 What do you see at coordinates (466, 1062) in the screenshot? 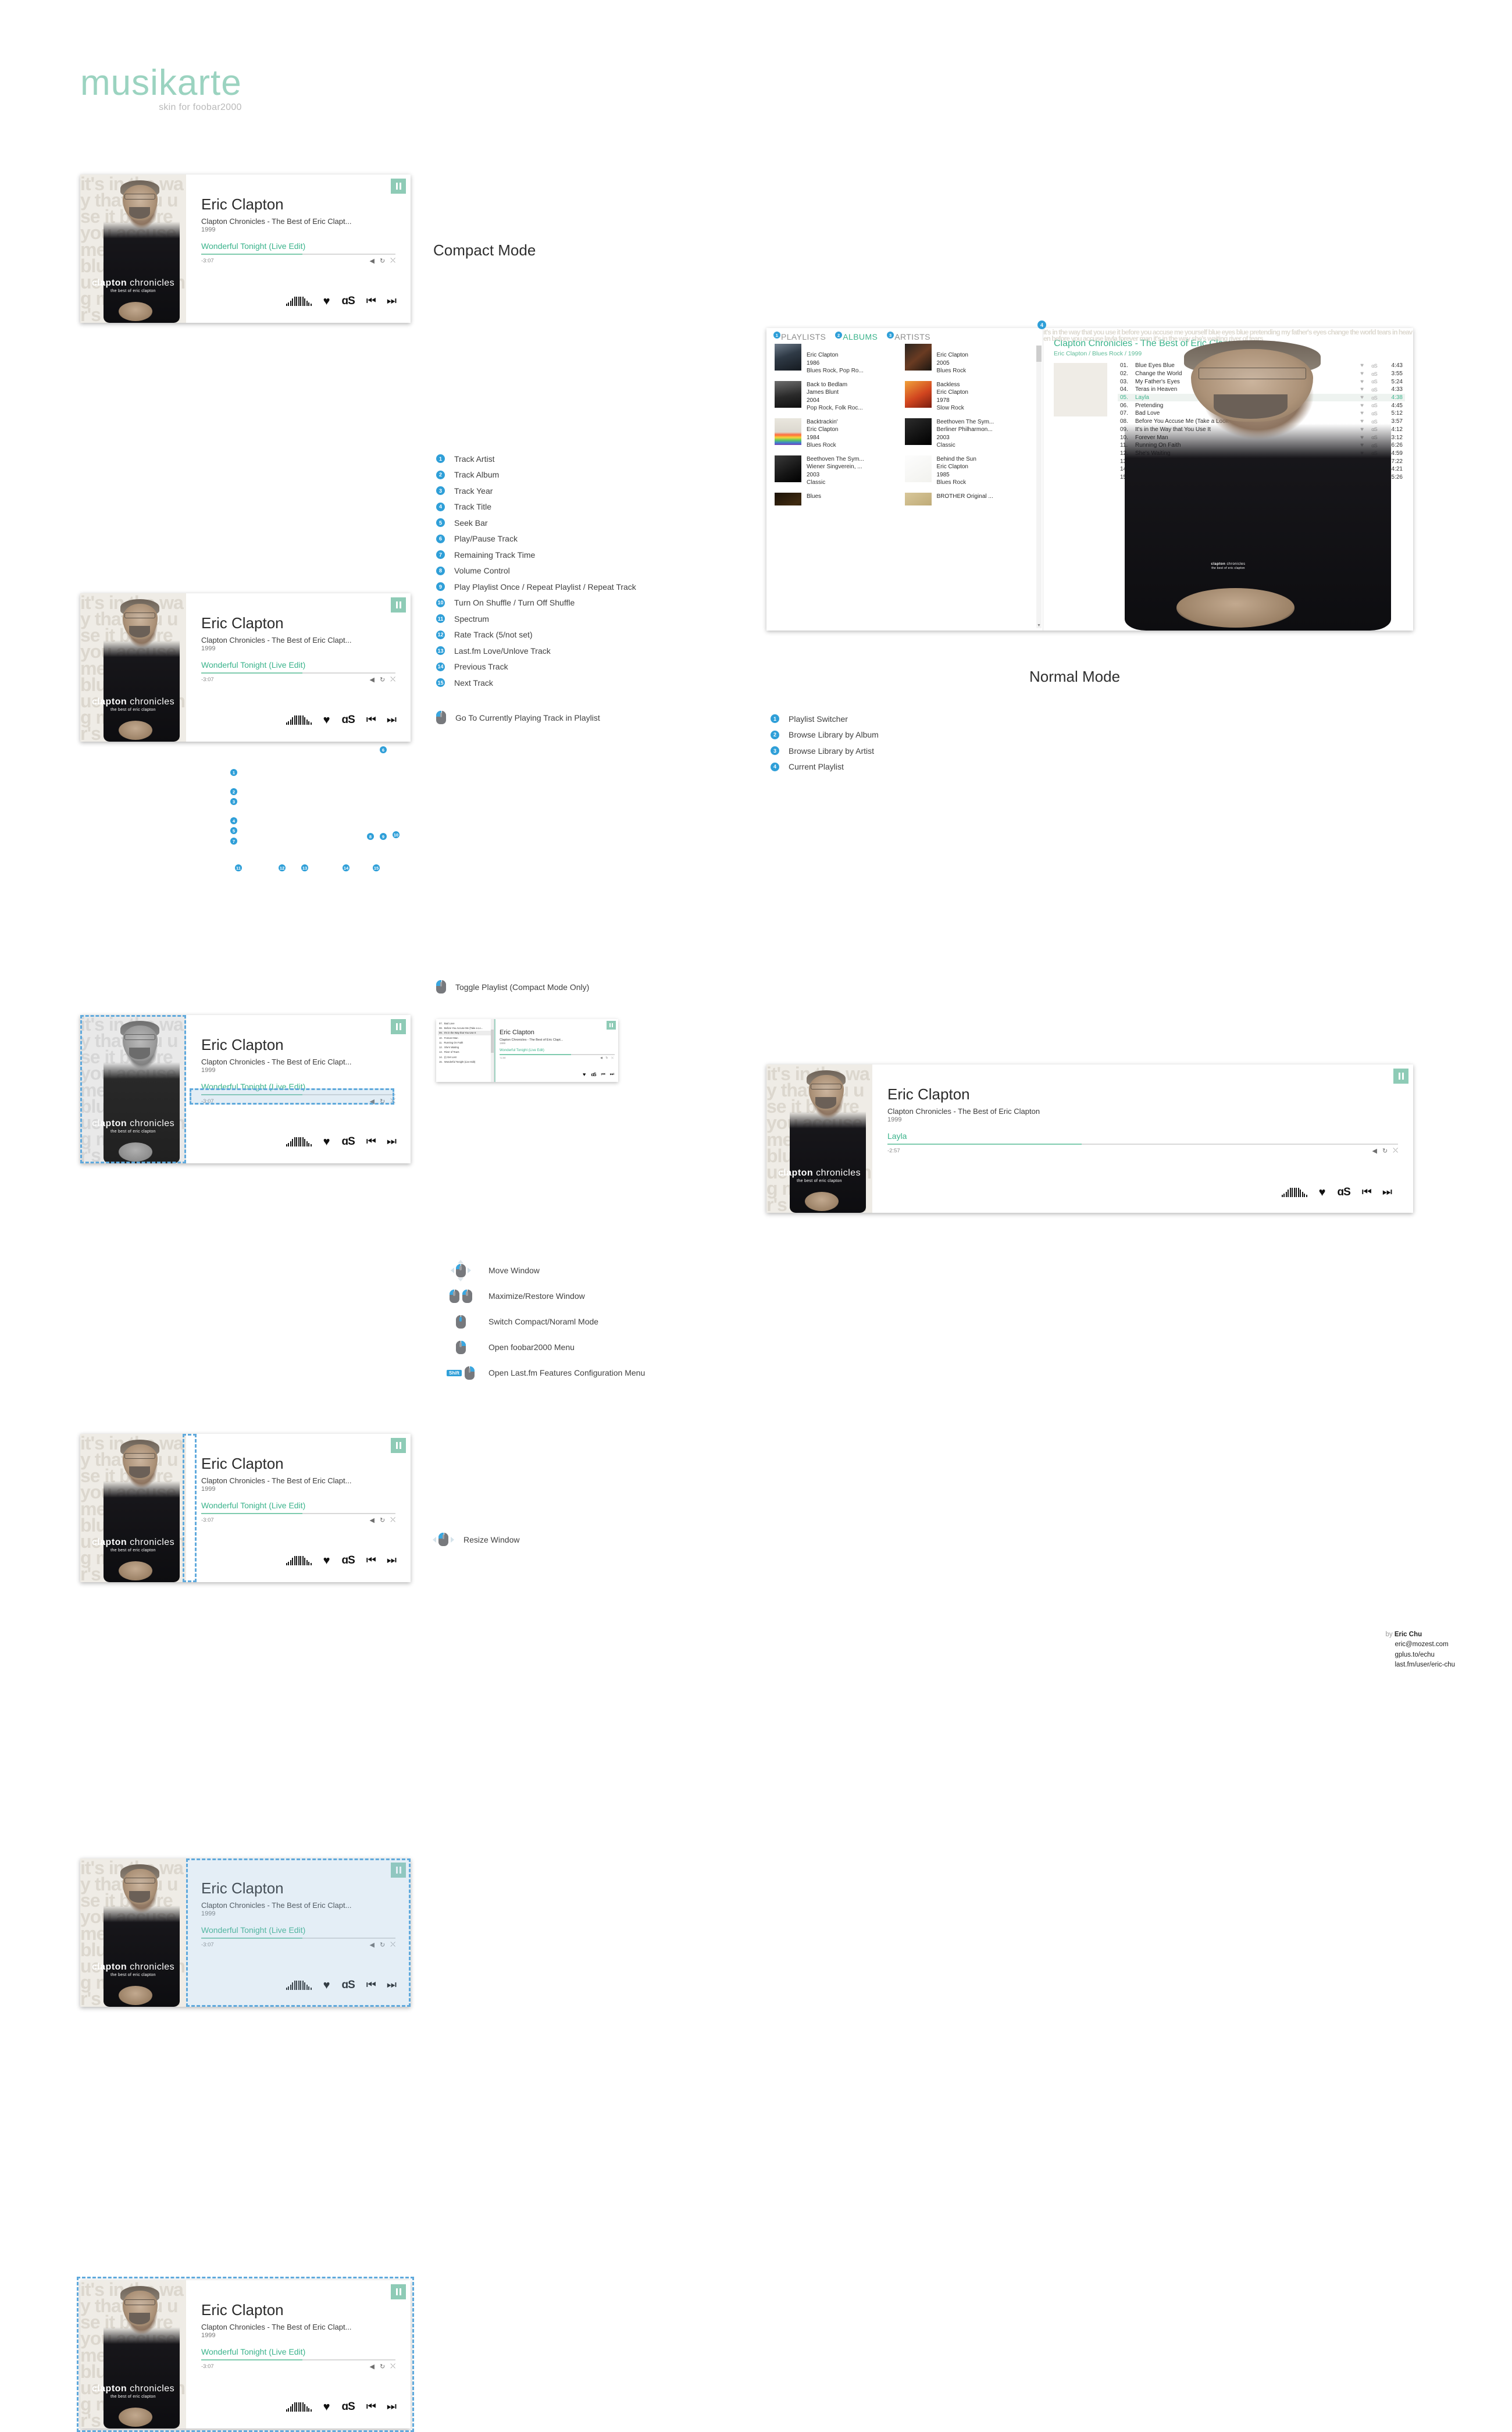
I see `mini-track-row: 15. Wonderful Tonight (Live Edit)` at bounding box center [466, 1062].